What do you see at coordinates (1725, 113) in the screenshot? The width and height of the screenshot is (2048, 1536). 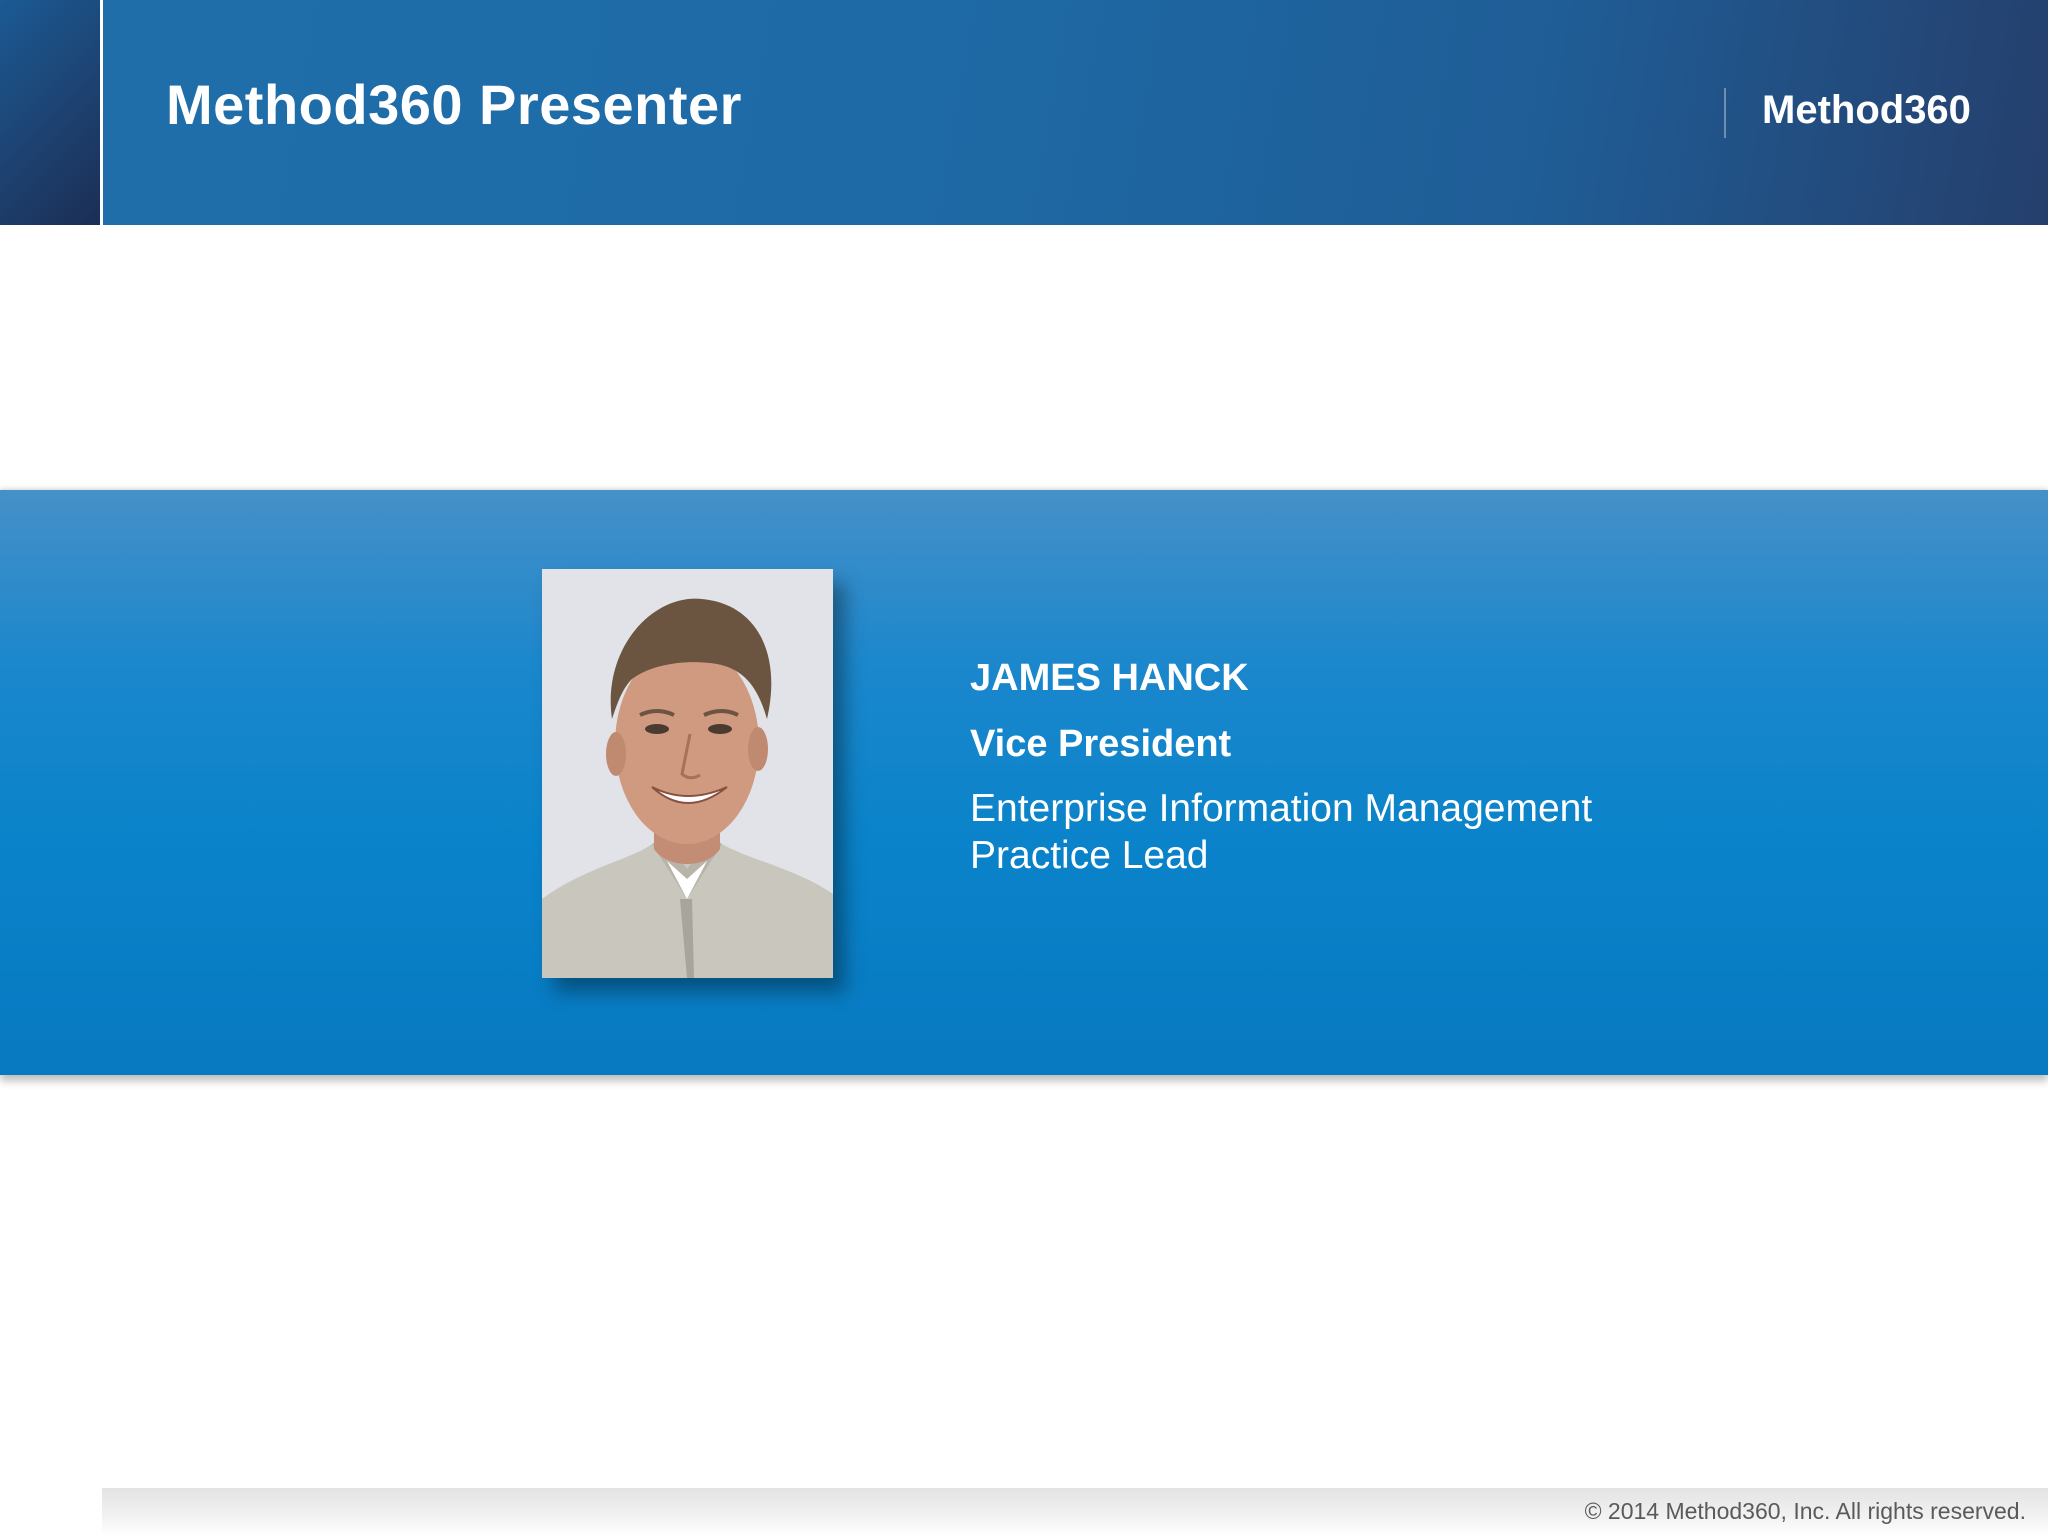 I see `logo-divider` at bounding box center [1725, 113].